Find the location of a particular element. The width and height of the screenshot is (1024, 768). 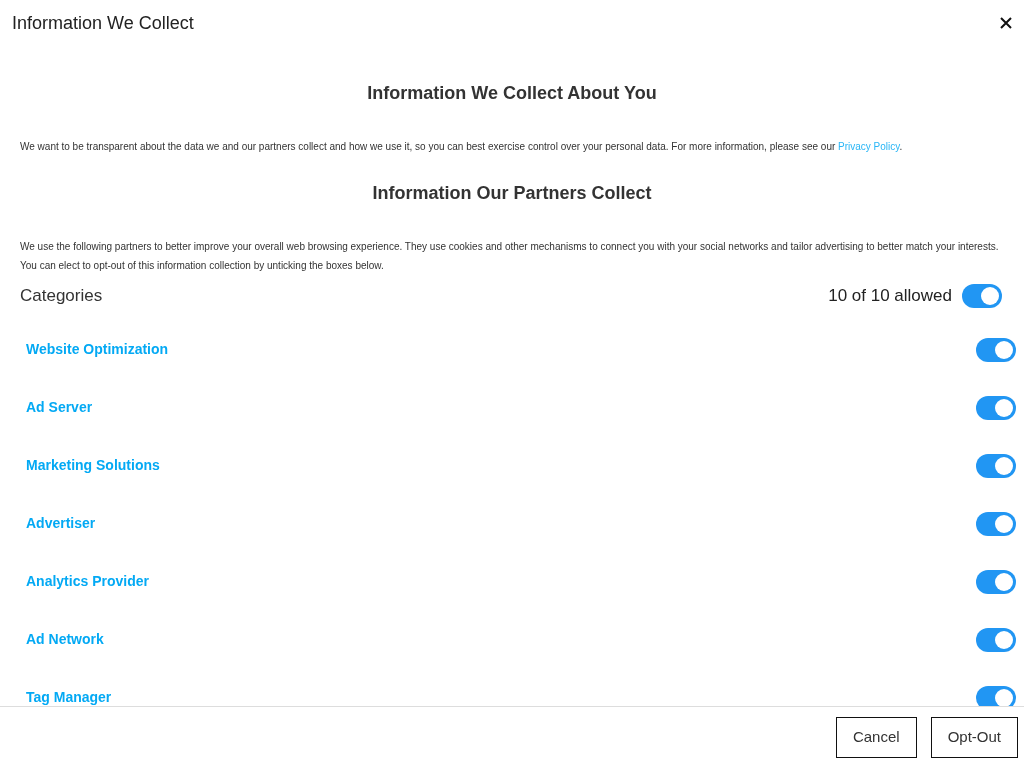

category-name: Website Optimization is located at coordinates (97, 349).